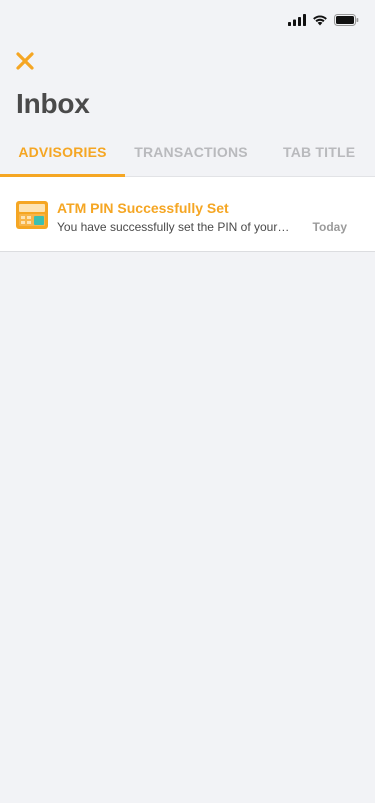 The image size is (375, 803). I want to click on tab-bar: ADVISORIES TRANSACTIONS TAB TITLE, so click(187, 153).